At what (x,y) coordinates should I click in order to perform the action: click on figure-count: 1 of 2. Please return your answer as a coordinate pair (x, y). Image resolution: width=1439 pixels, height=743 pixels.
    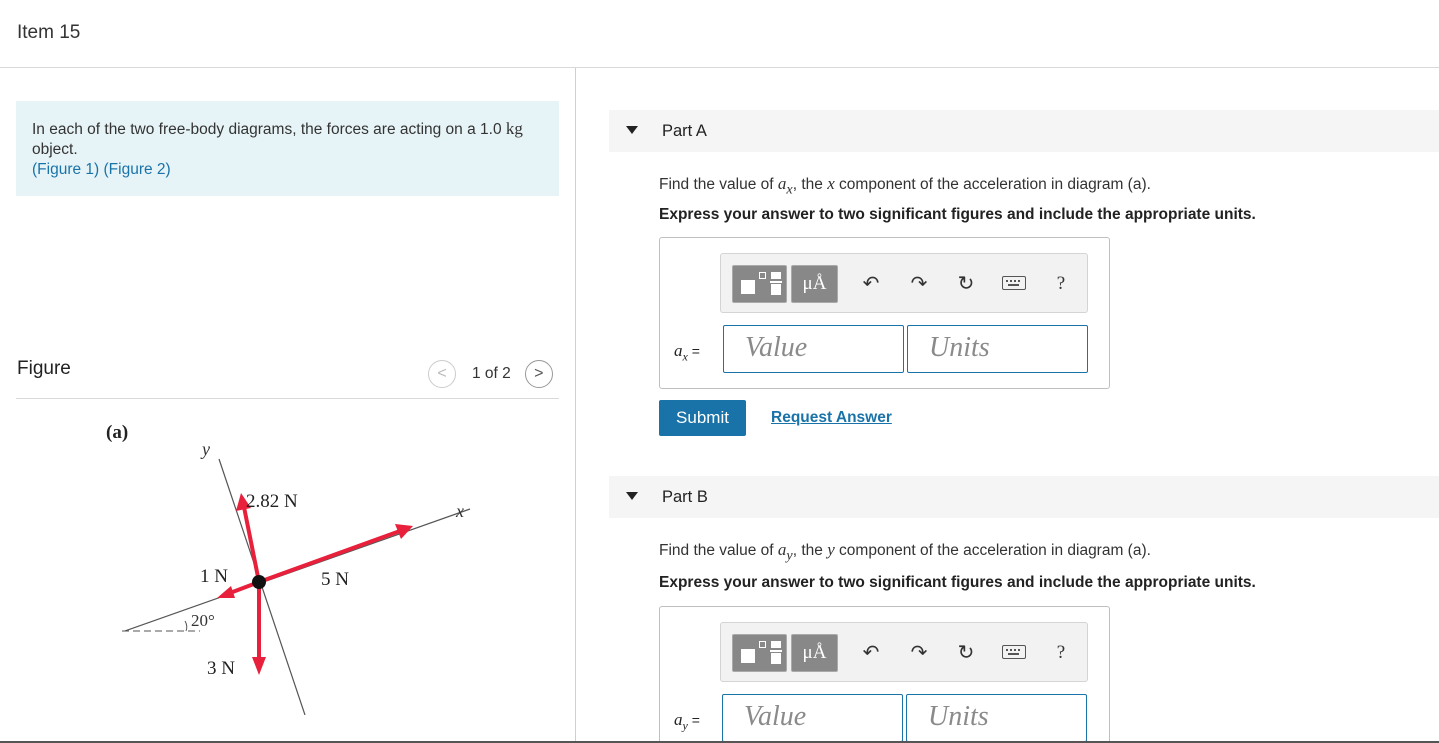
    Looking at the image, I should click on (491, 373).